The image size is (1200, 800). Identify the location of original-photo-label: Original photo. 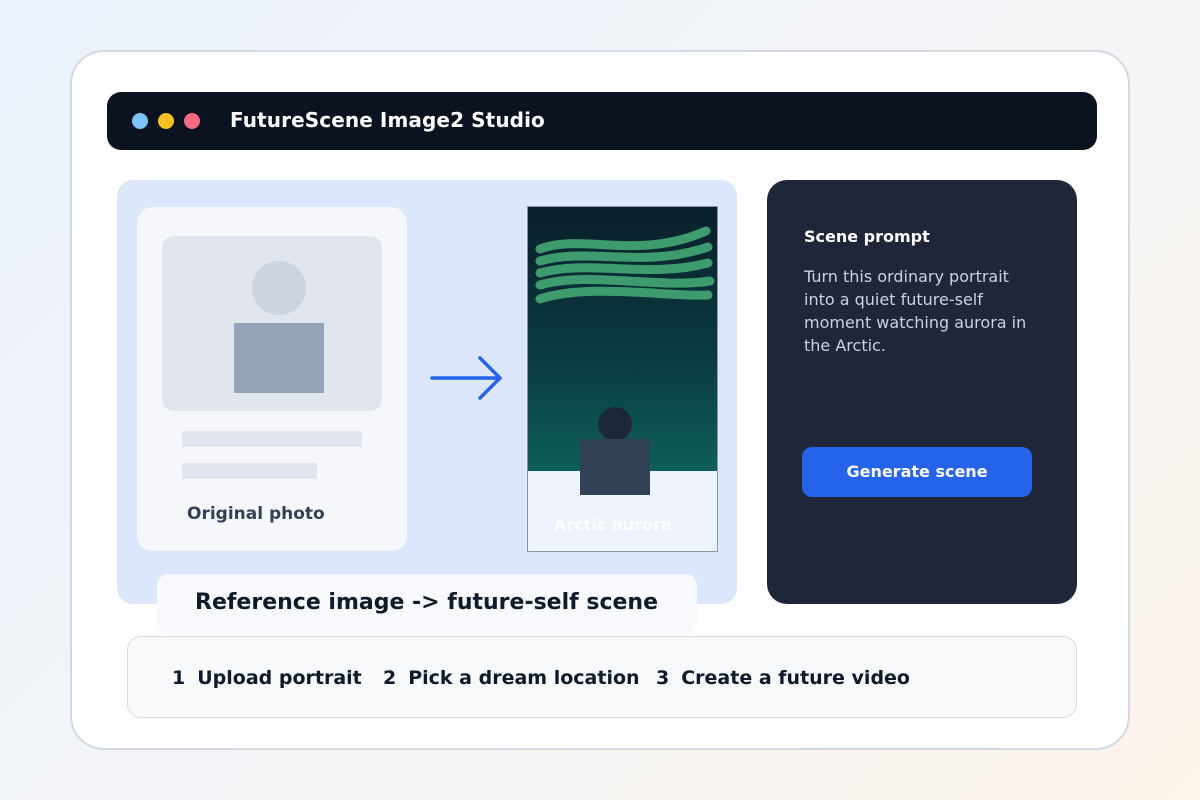
(256, 514).